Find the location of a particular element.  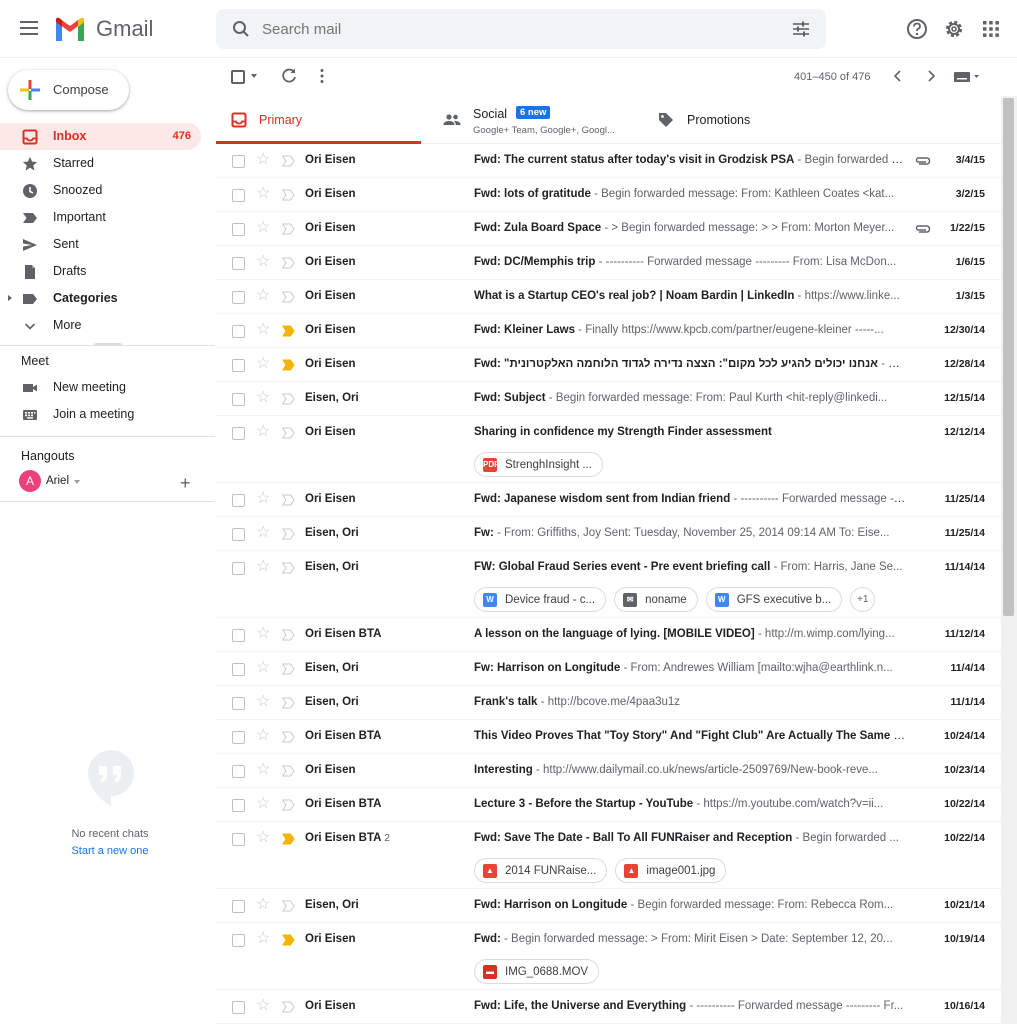

tab-primary: Primary is located at coordinates (318, 120).